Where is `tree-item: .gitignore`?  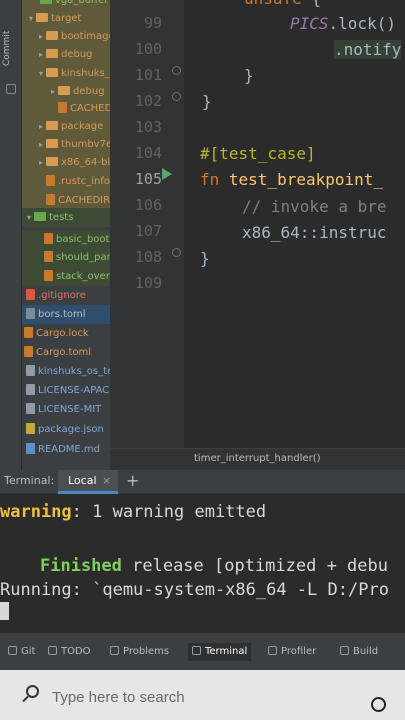
tree-item: .gitignore is located at coordinates (66, 295).